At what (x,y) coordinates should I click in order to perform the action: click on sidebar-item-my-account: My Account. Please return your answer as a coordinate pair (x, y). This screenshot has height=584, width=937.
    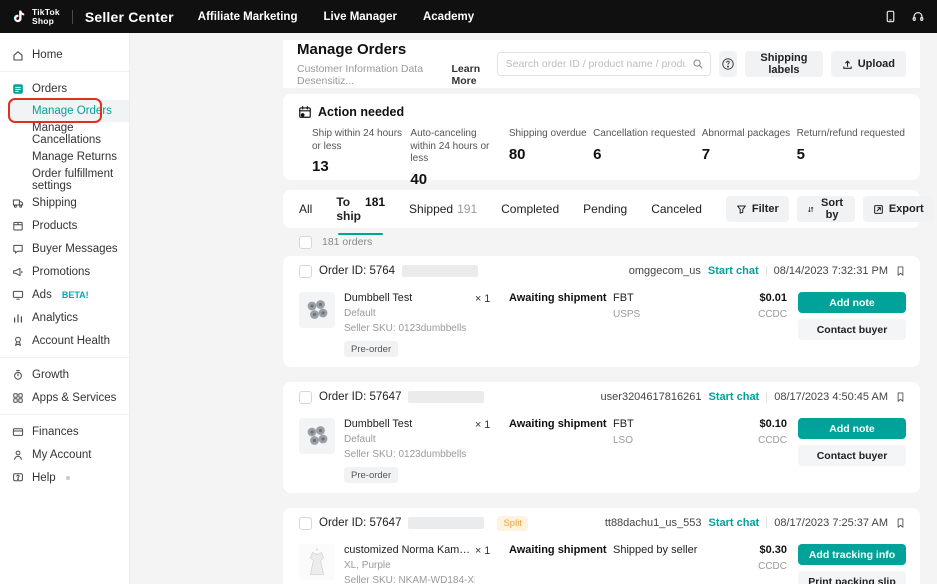
    Looking at the image, I should click on (64, 454).